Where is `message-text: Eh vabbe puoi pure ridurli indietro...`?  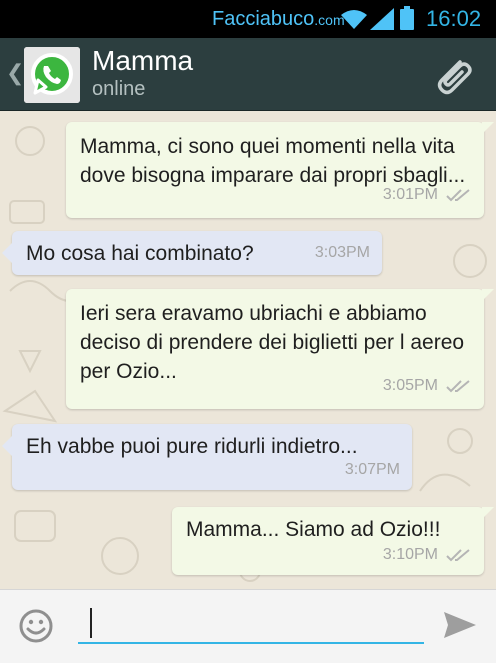
message-text: Eh vabbe puoi pure ridurli indietro... is located at coordinates (192, 446).